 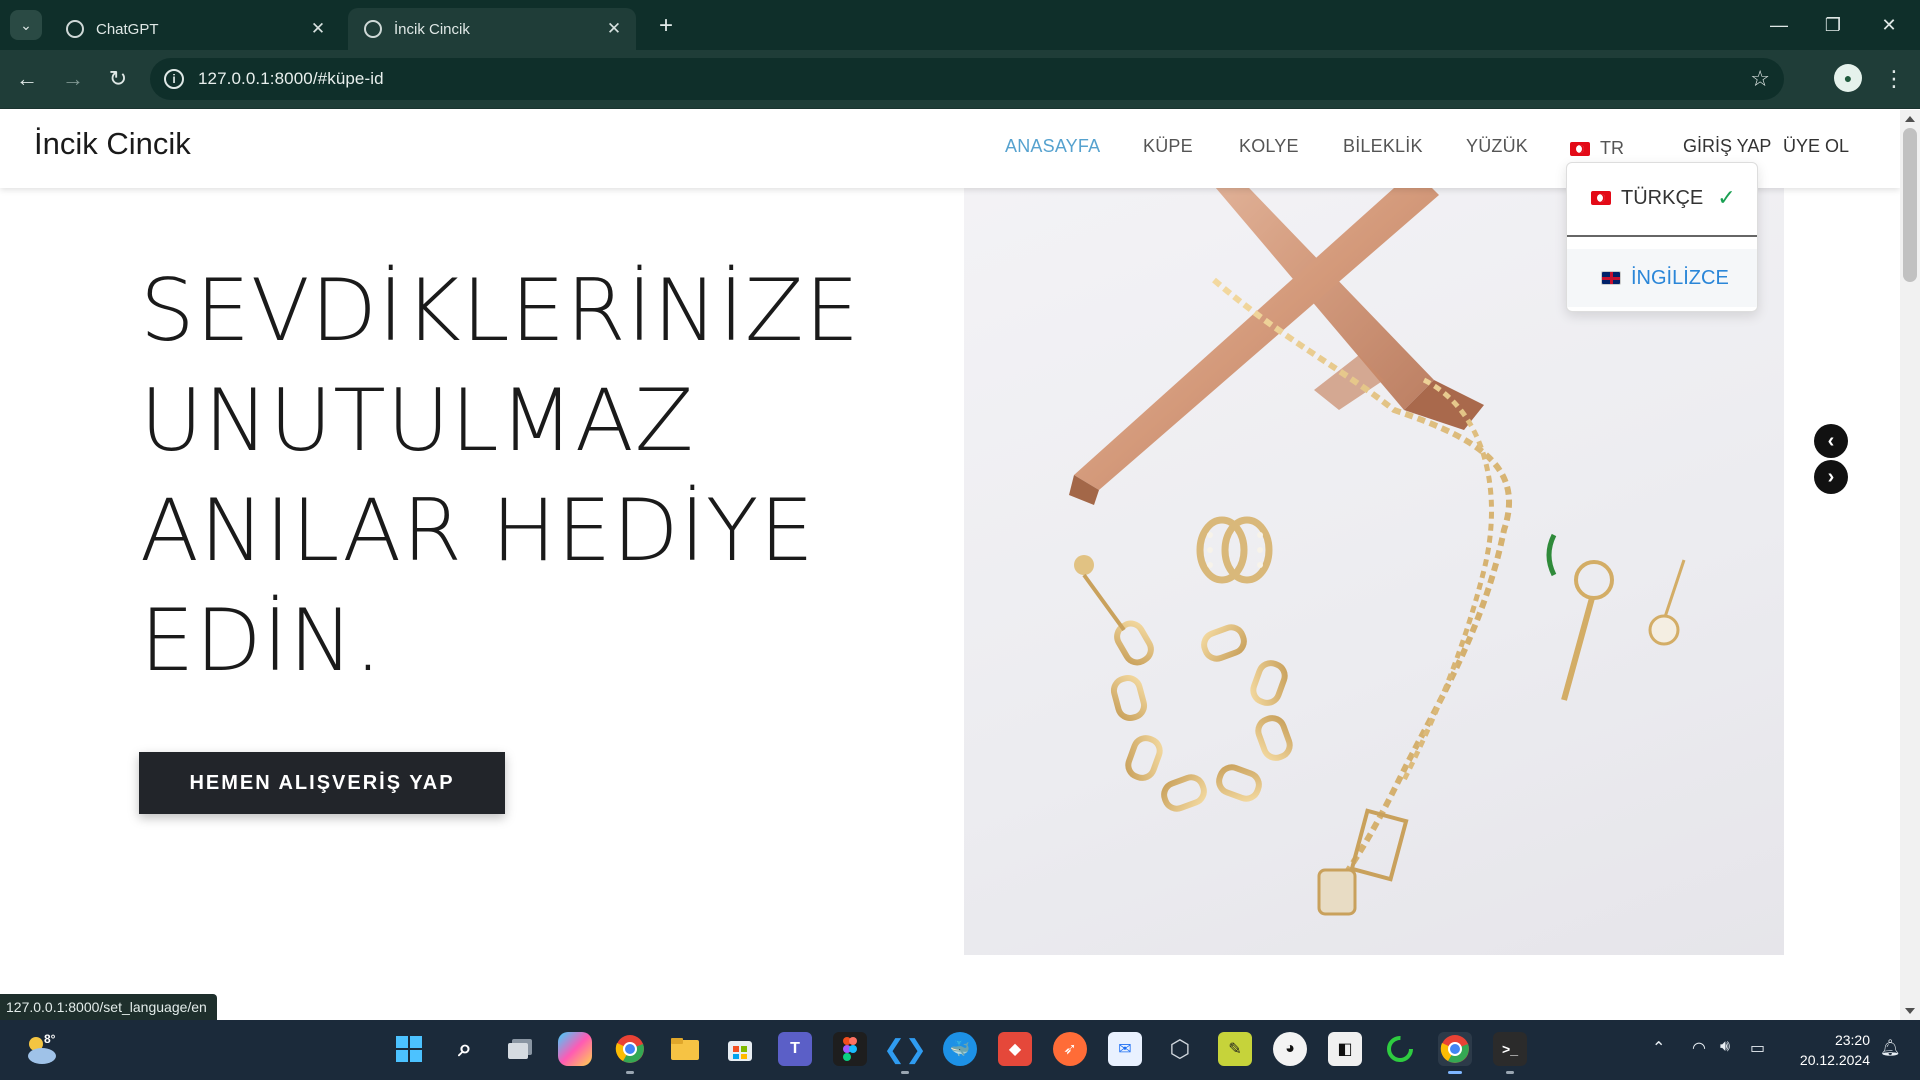 I want to click on language-dropdown: TÜRKÇE ✓ İNGİLİZCE, so click(x=1662, y=237).